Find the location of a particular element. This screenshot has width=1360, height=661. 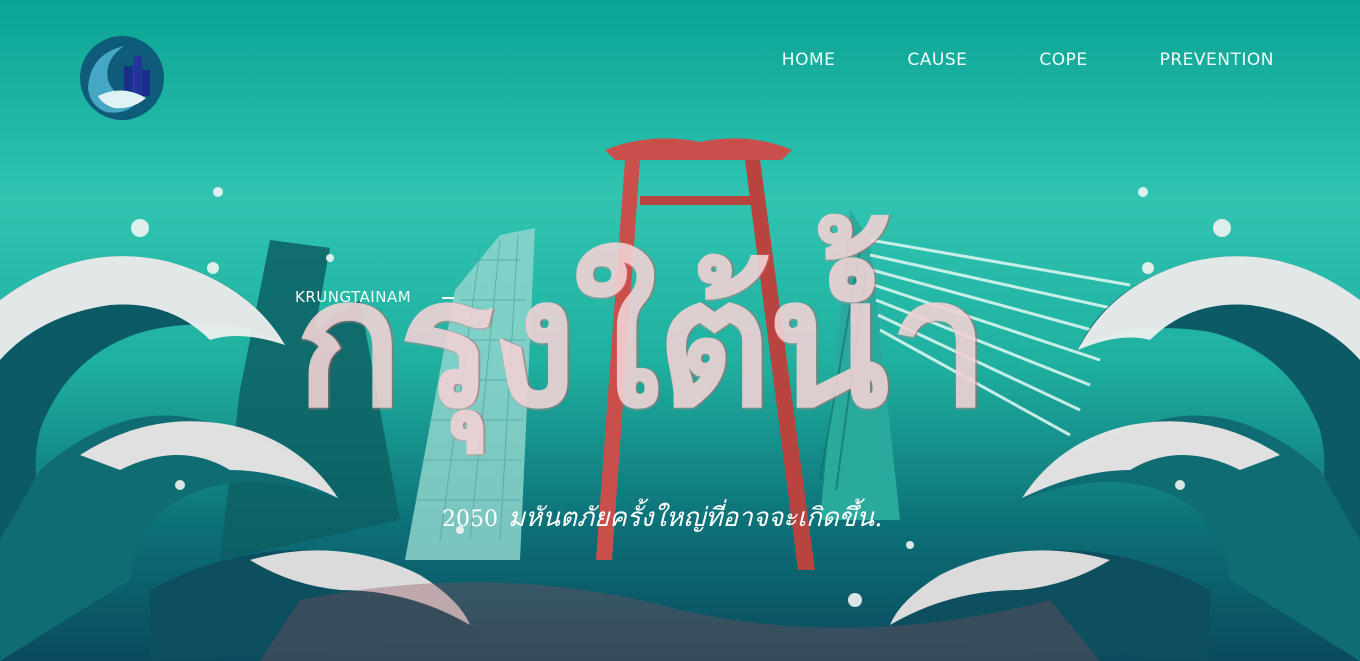

nav-home: HOME is located at coordinates (809, 60).